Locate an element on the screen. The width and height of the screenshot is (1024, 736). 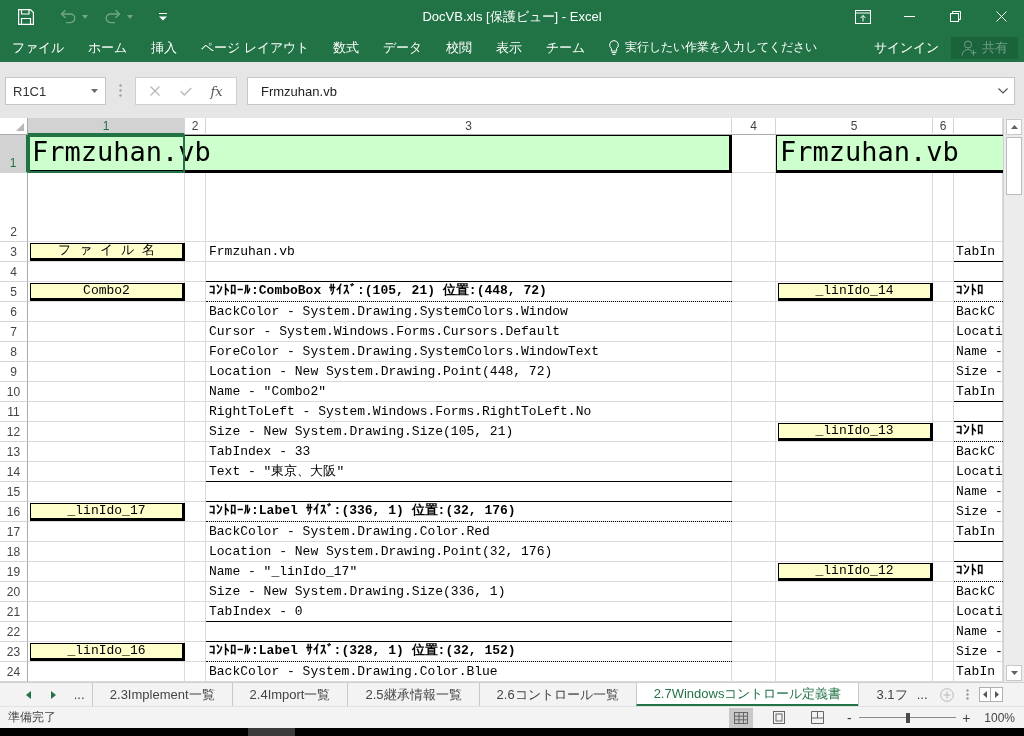
row-header: 1 is located at coordinates (14, 154).